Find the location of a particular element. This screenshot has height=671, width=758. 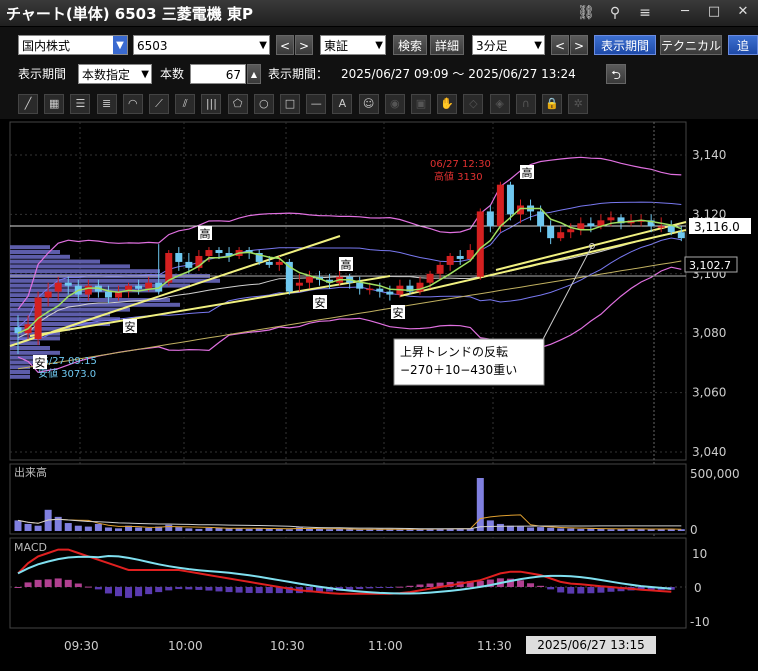

window-title: チャート(単体) 6503 三菱電機 東P is located at coordinates (129, 14).